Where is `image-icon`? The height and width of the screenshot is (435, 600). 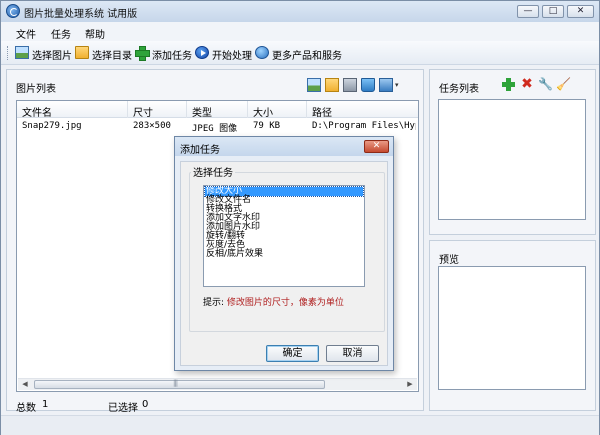
image-icon is located at coordinates (22, 52).